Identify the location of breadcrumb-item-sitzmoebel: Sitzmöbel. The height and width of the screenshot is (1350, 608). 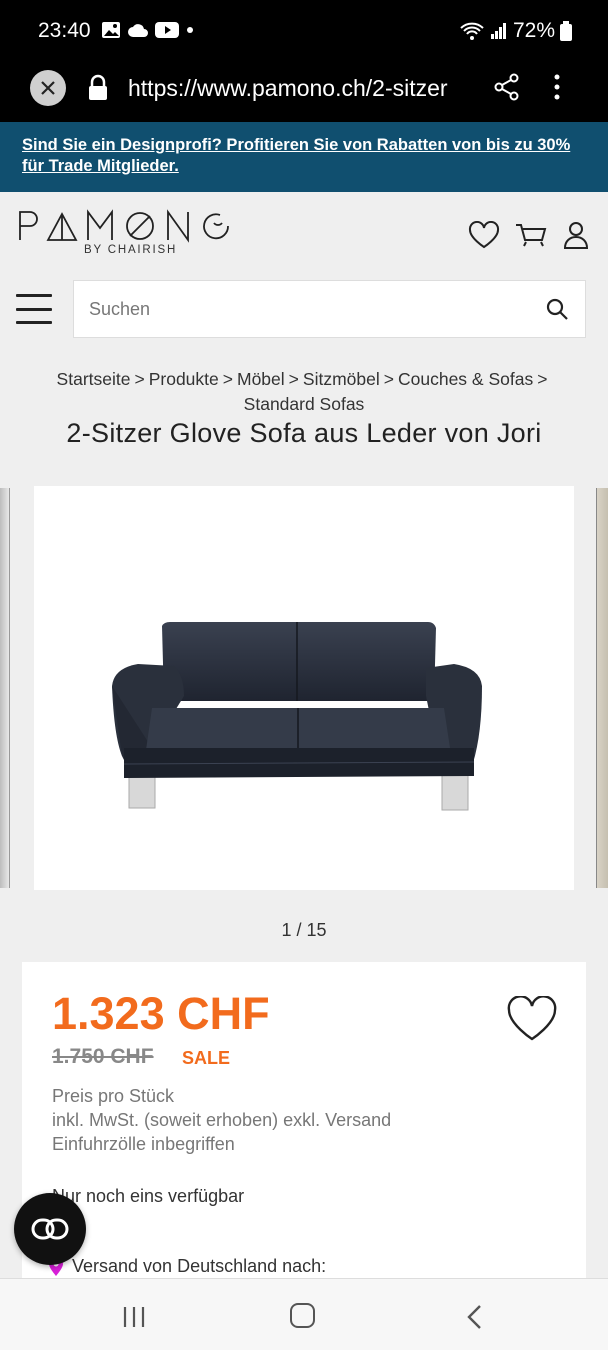
(341, 379).